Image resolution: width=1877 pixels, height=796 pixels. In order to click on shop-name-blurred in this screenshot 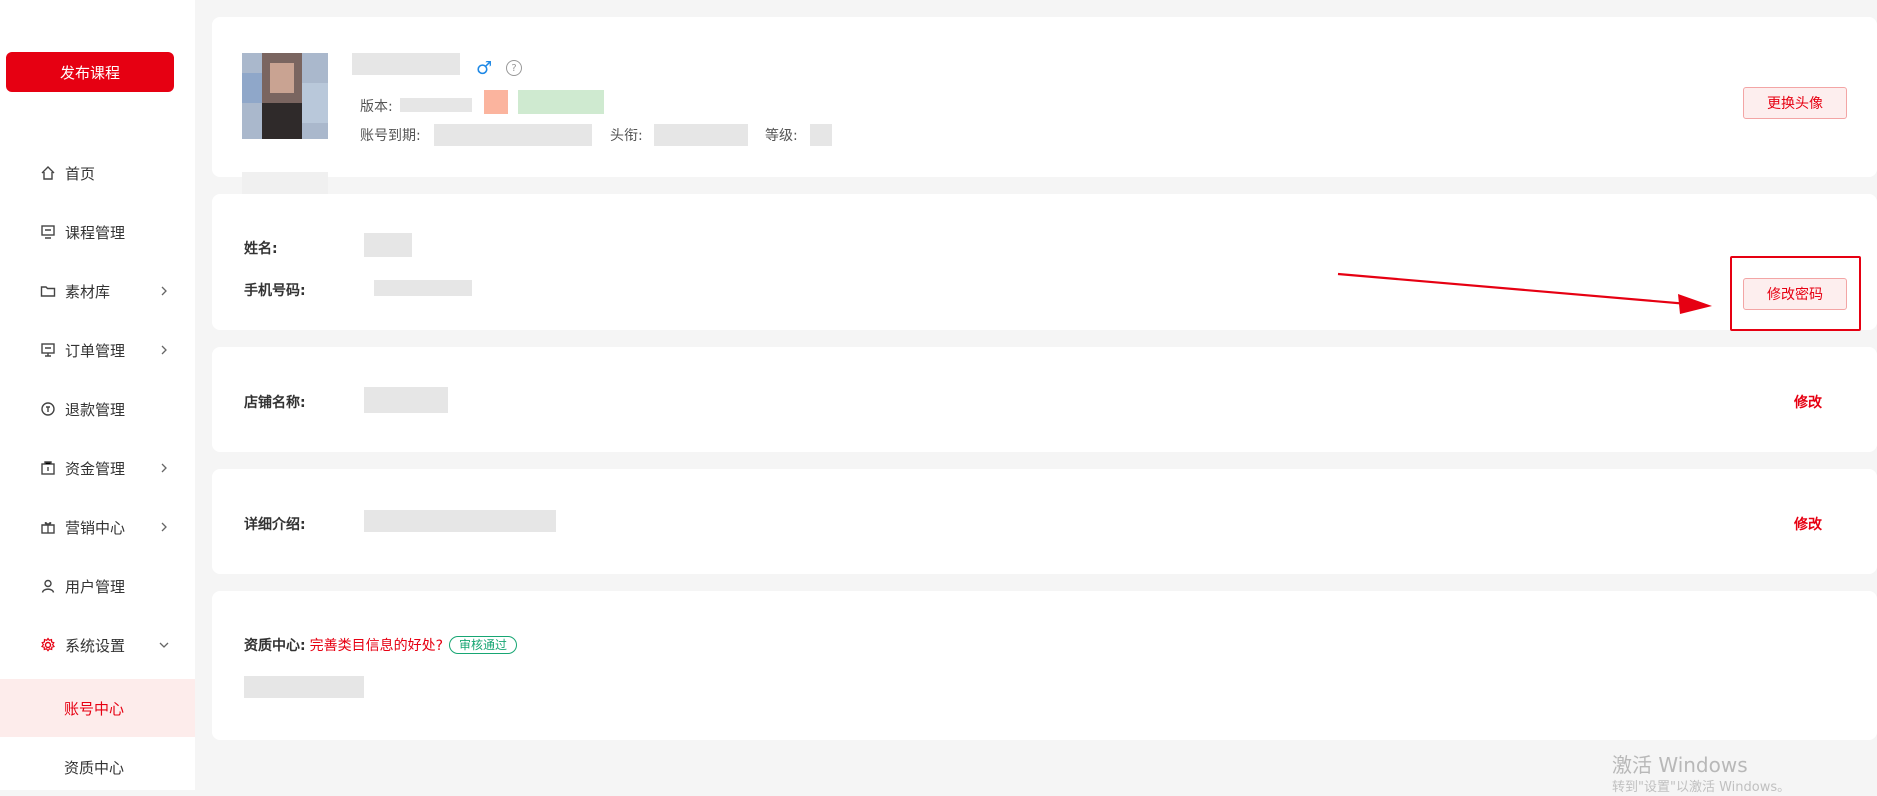, I will do `click(406, 400)`.